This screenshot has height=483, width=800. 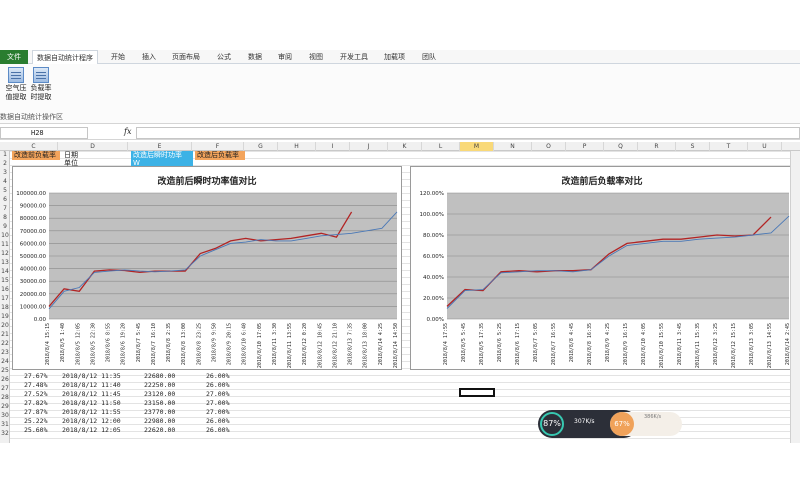 What do you see at coordinates (65, 57) in the screenshot?
I see `tab-data-stats: 数据自动统计程序` at bounding box center [65, 57].